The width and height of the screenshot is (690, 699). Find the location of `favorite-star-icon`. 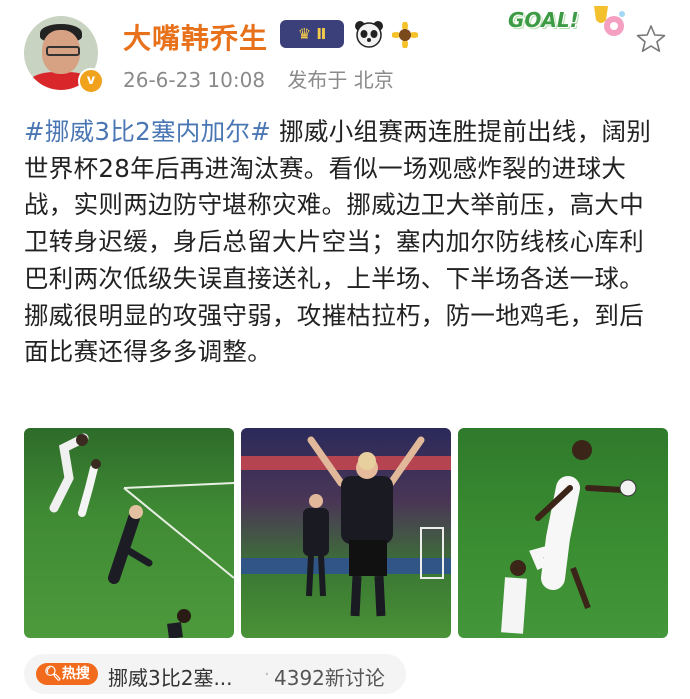

favorite-star-icon is located at coordinates (651, 39).